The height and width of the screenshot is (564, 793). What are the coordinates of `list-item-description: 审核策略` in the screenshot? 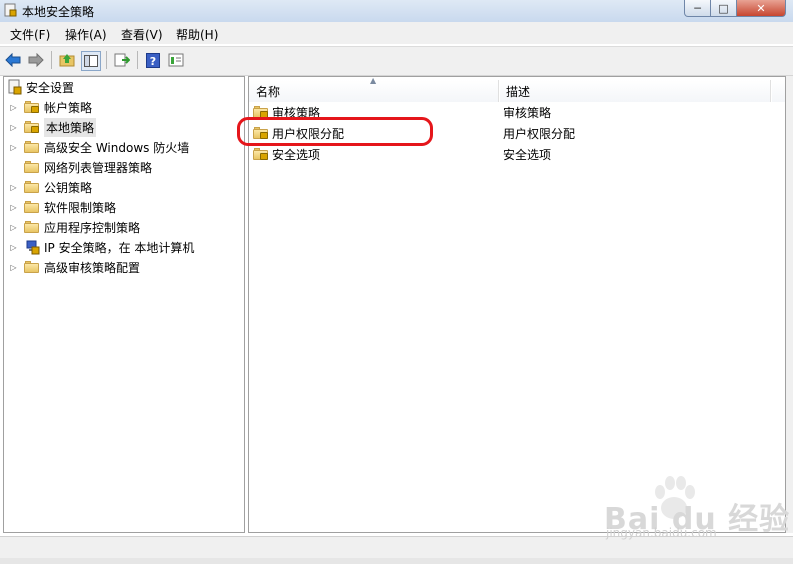 It's located at (527, 112).